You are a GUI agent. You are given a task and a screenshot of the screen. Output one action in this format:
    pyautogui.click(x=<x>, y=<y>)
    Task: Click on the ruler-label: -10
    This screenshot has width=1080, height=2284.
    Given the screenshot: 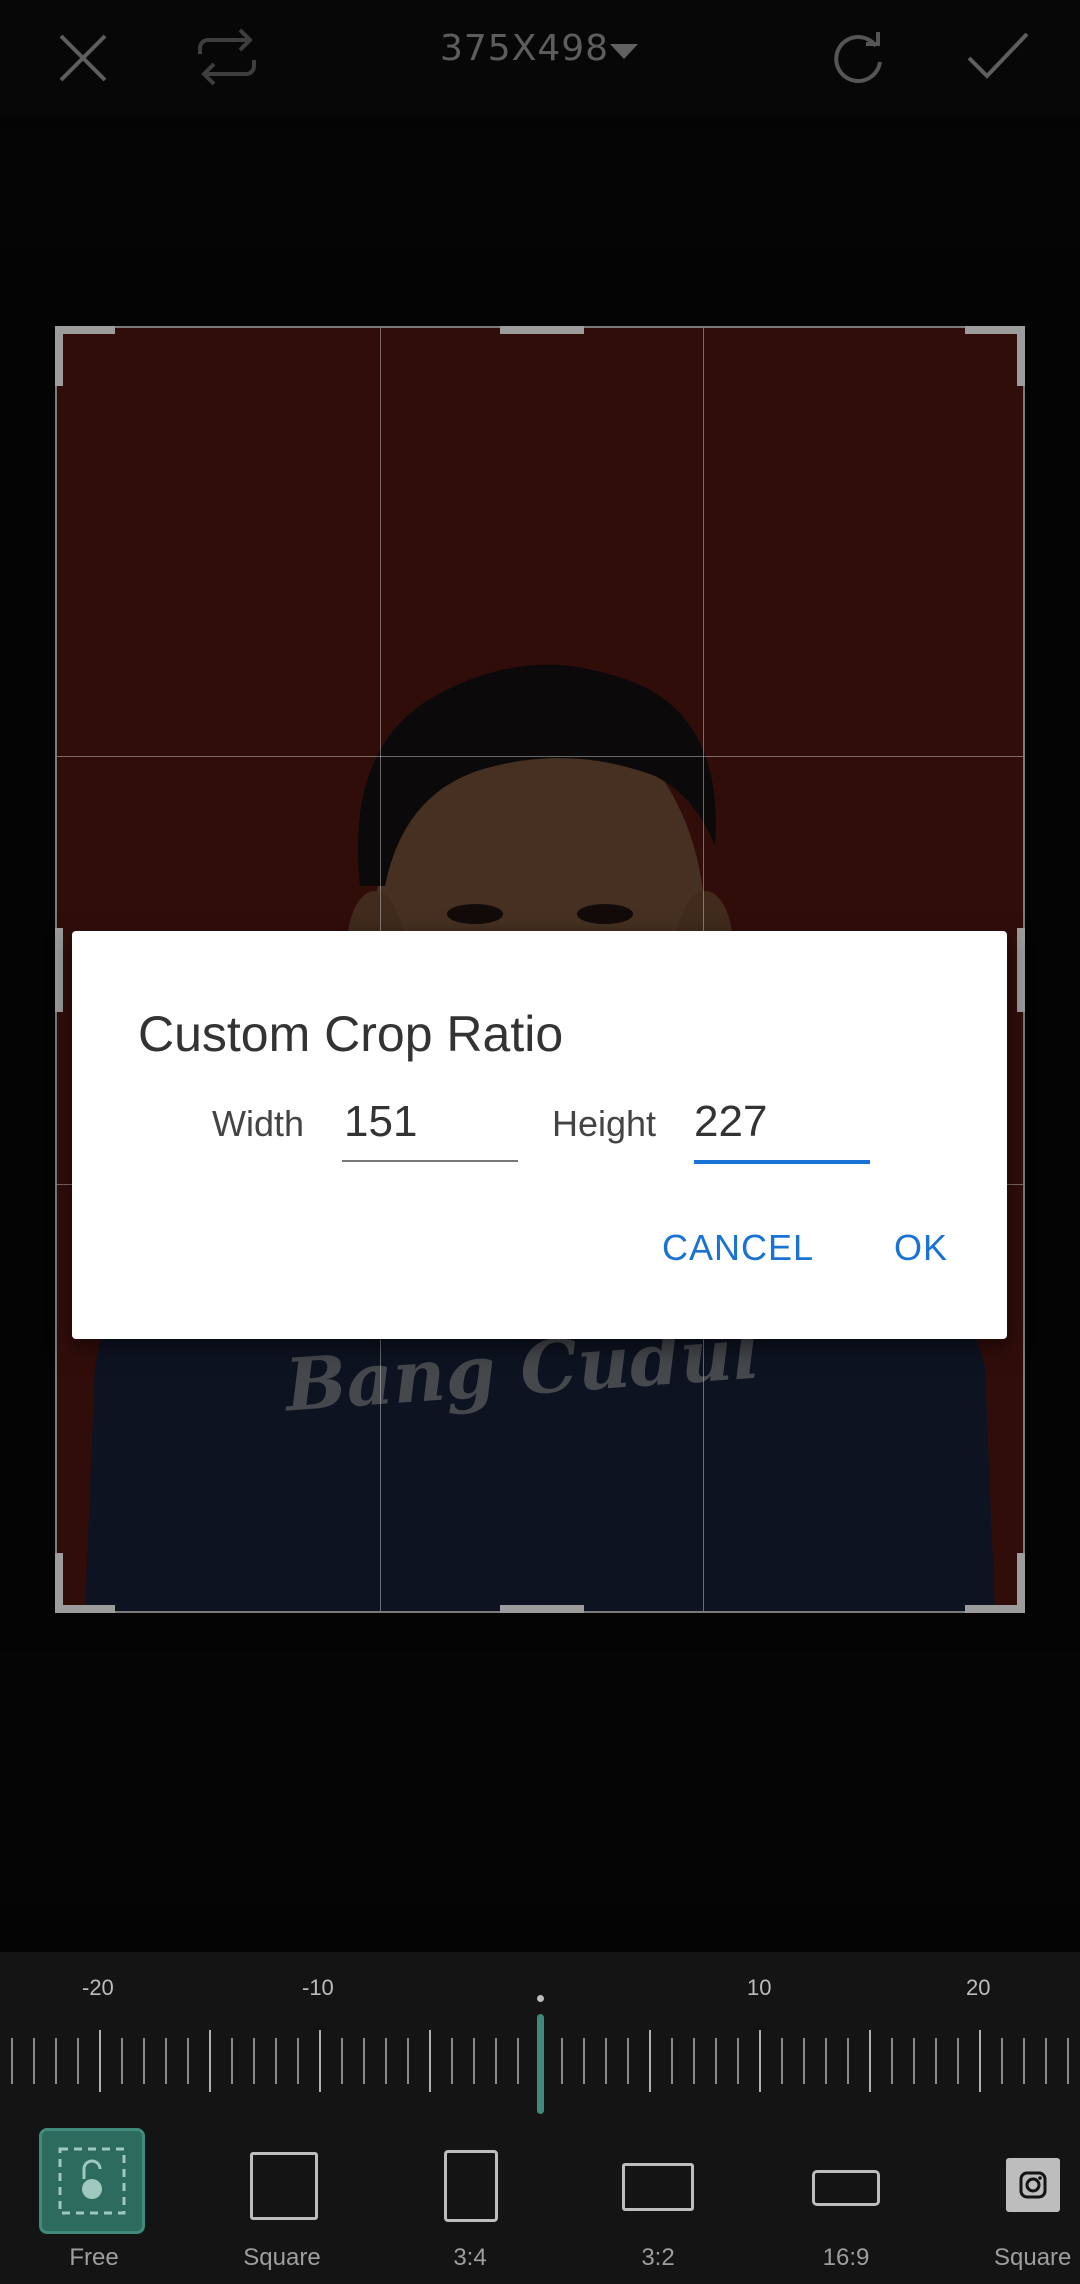 What is the action you would take?
    pyautogui.click(x=318, y=1987)
    